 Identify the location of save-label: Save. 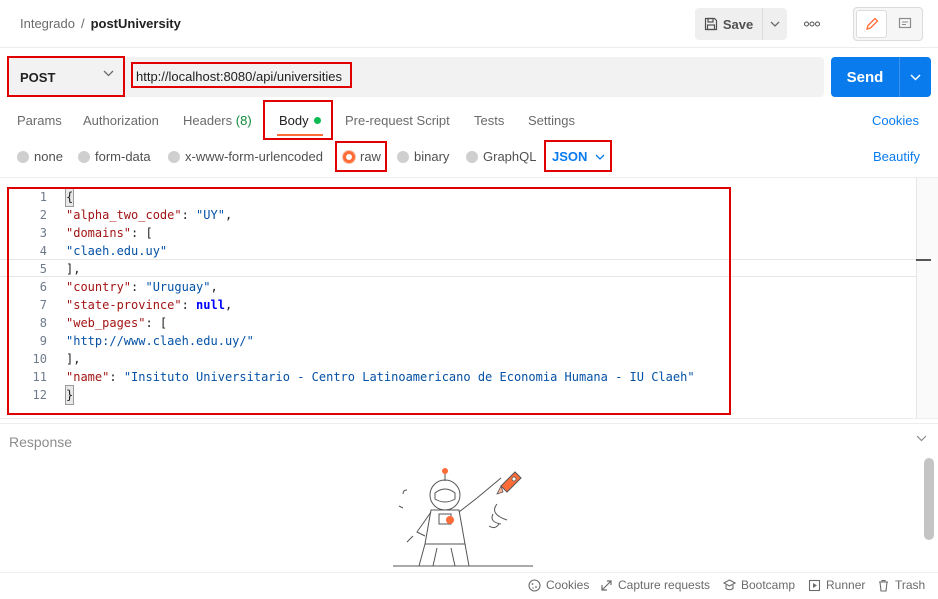
(738, 24).